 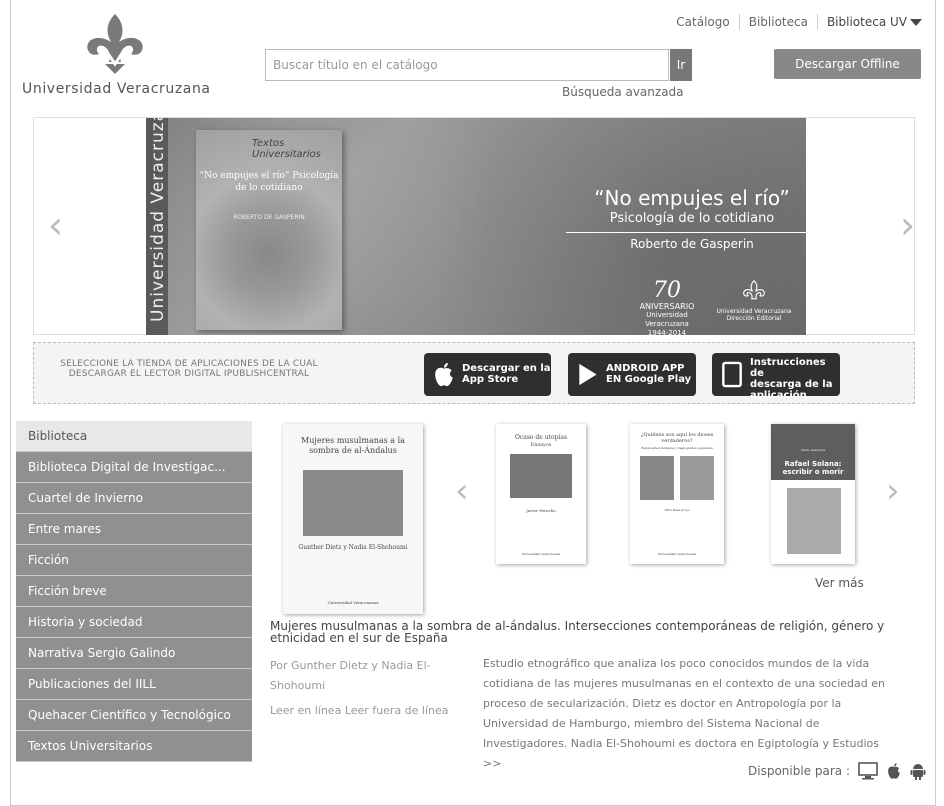 I want to click on tablet-icon, so click(x=732, y=374).